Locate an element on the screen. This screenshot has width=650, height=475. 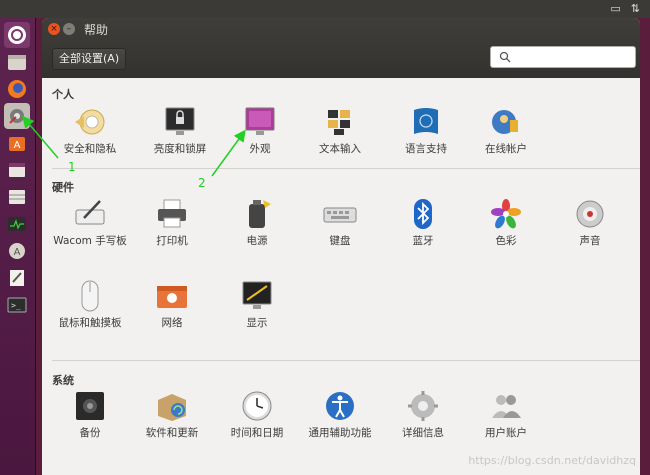
settings-item-language-support: 语言支持 is located at coordinates (426, 131).